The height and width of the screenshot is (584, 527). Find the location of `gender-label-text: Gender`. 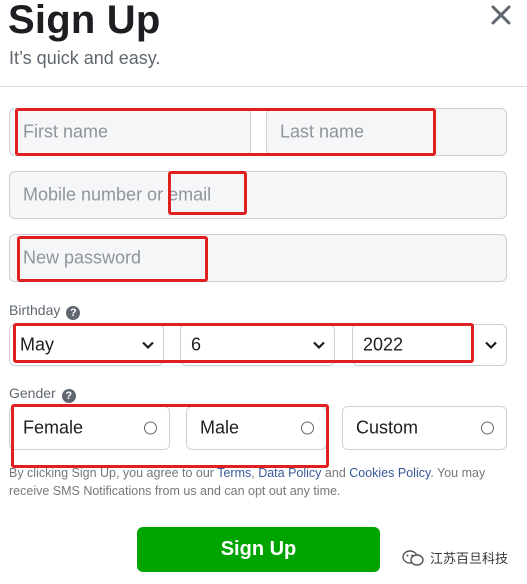

gender-label-text: Gender is located at coordinates (32, 393).